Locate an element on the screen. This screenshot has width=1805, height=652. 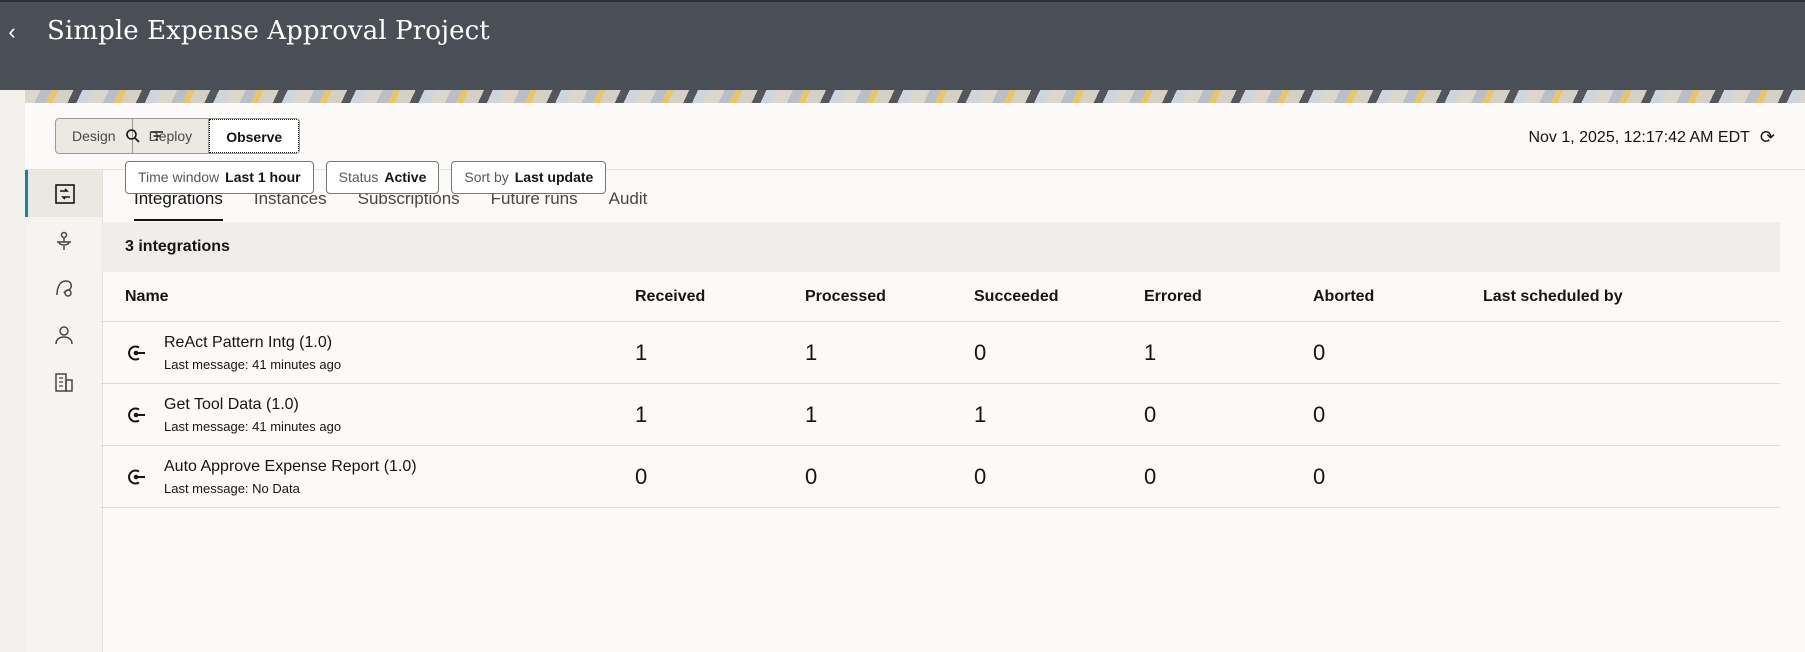
nav-users is located at coordinates (63, 334).